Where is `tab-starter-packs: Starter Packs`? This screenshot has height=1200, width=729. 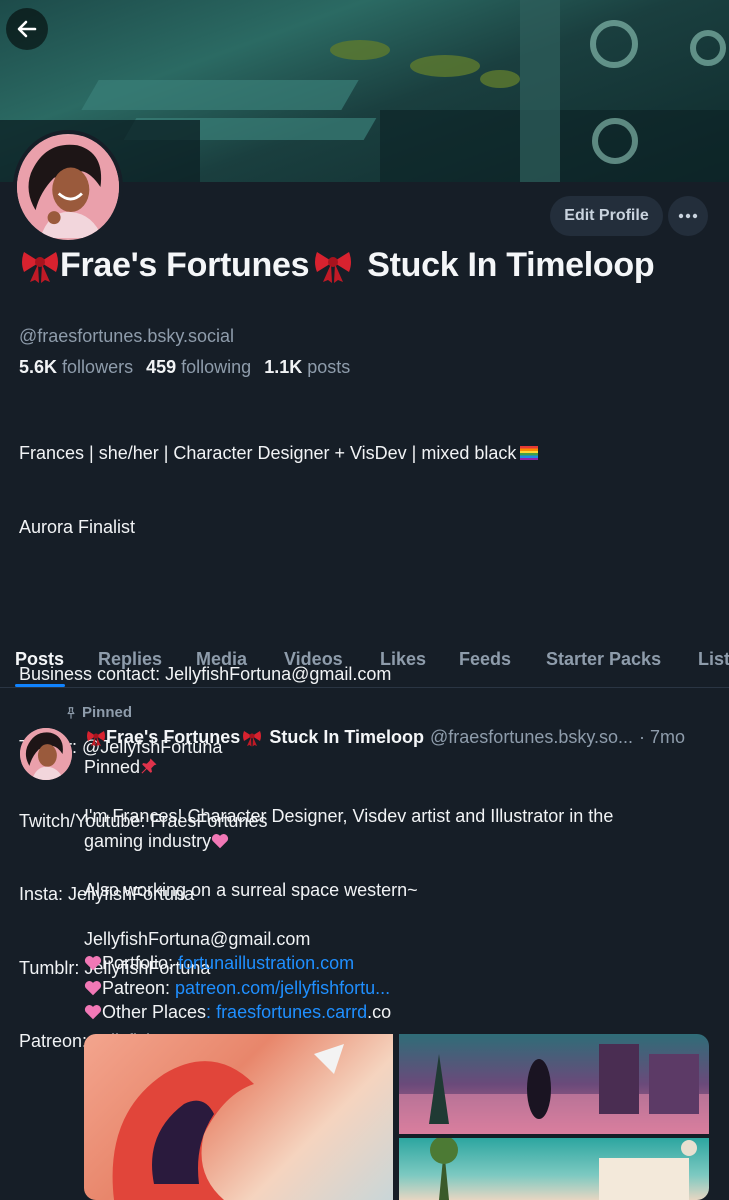
tab-starter-packs: Starter Packs is located at coordinates (603, 659).